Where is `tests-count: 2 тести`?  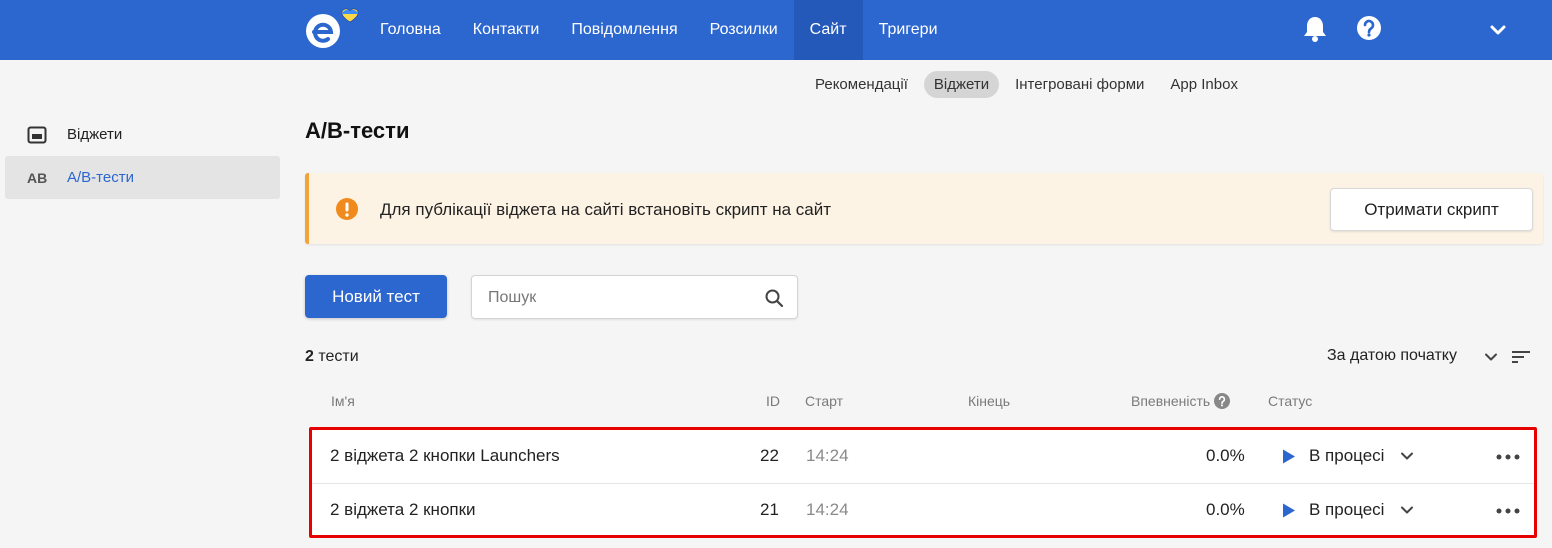
tests-count: 2 тести is located at coordinates (332, 357).